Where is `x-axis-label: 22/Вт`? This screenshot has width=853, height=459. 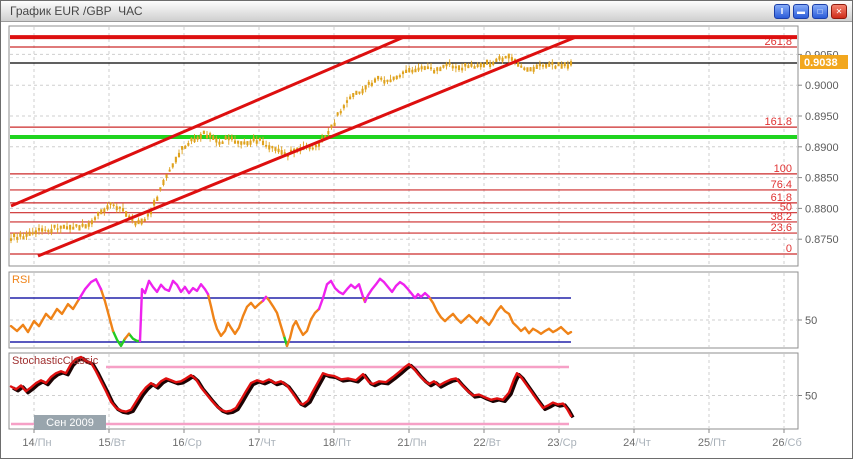
x-axis-label: 22/Вт is located at coordinates (486, 443).